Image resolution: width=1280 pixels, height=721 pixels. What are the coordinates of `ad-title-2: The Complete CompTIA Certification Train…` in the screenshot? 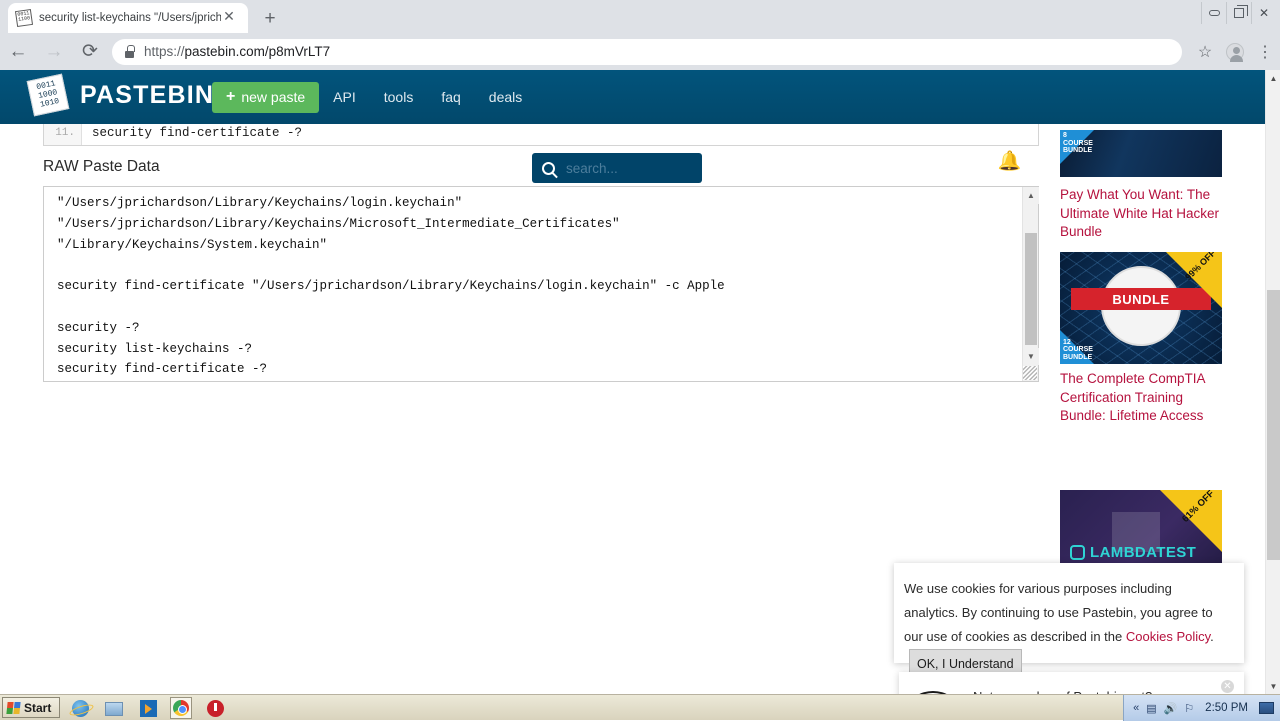 It's located at (1143, 398).